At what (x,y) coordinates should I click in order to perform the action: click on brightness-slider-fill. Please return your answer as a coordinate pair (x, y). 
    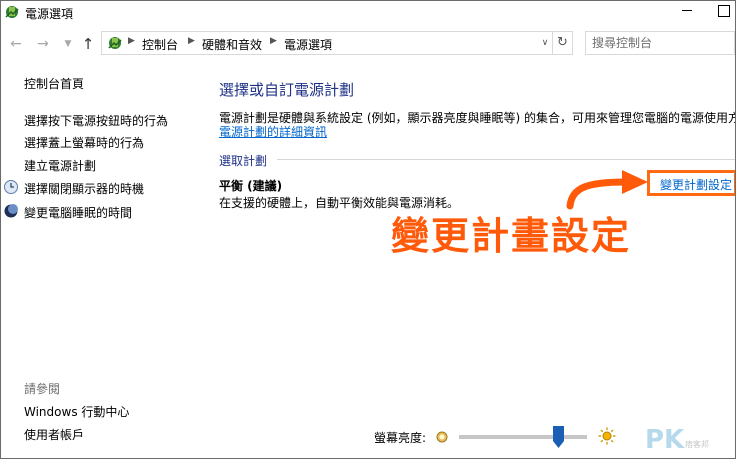
    Looking at the image, I should click on (509, 437).